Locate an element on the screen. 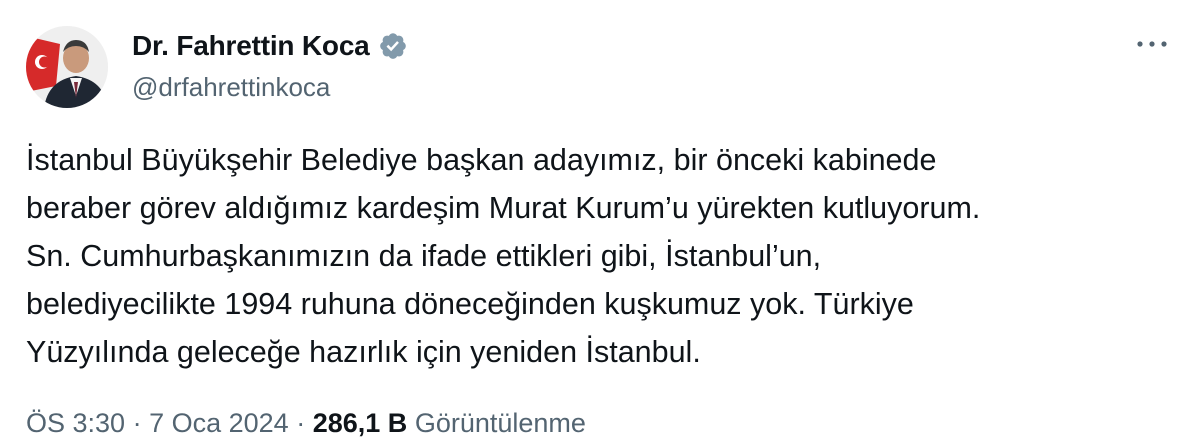  tweet-date: 7 Oca 2024 is located at coordinates (219, 423).